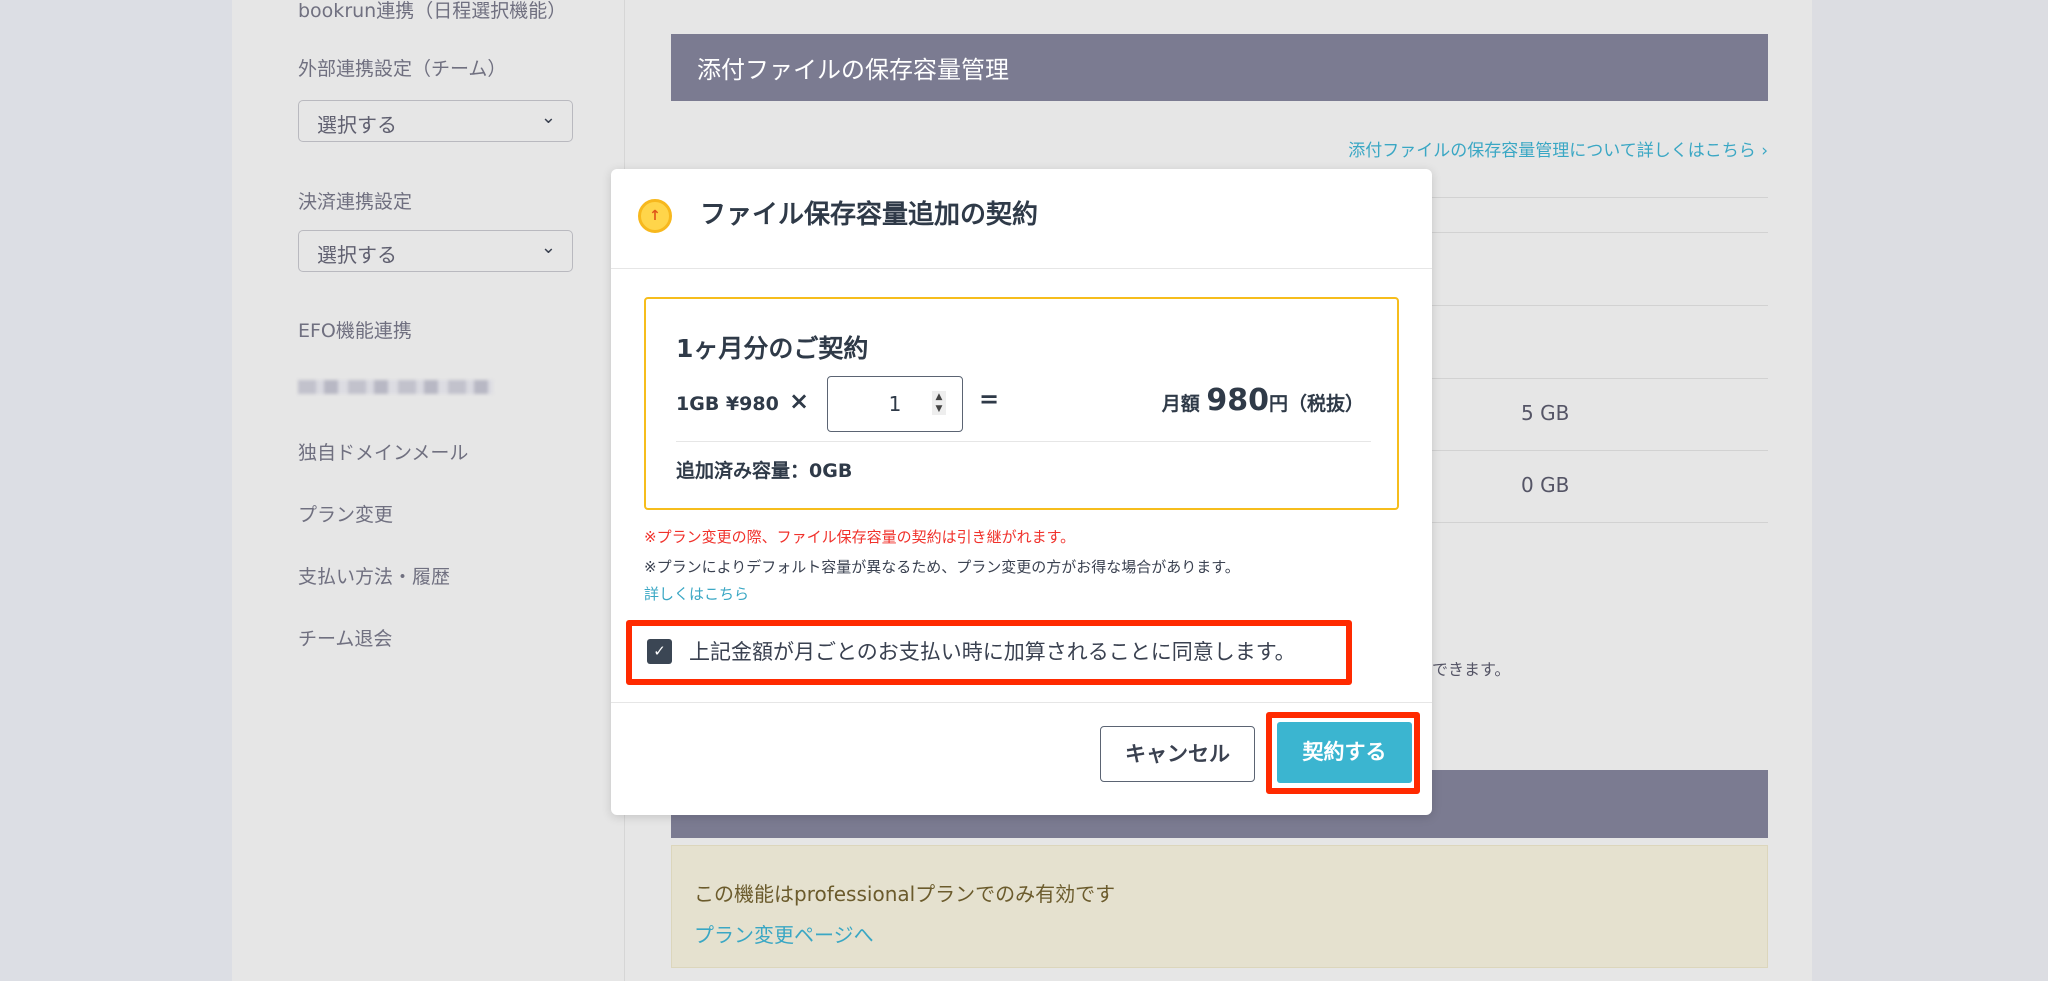 The image size is (2048, 981). I want to click on sidebar-item-efo: EFO機能連携, so click(355, 329).